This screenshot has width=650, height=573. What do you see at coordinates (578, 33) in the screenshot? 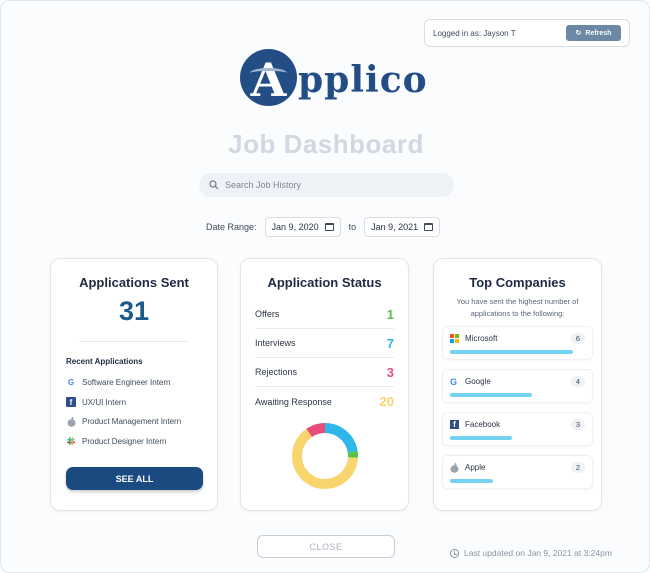
I see `refresh-icon: ↻` at bounding box center [578, 33].